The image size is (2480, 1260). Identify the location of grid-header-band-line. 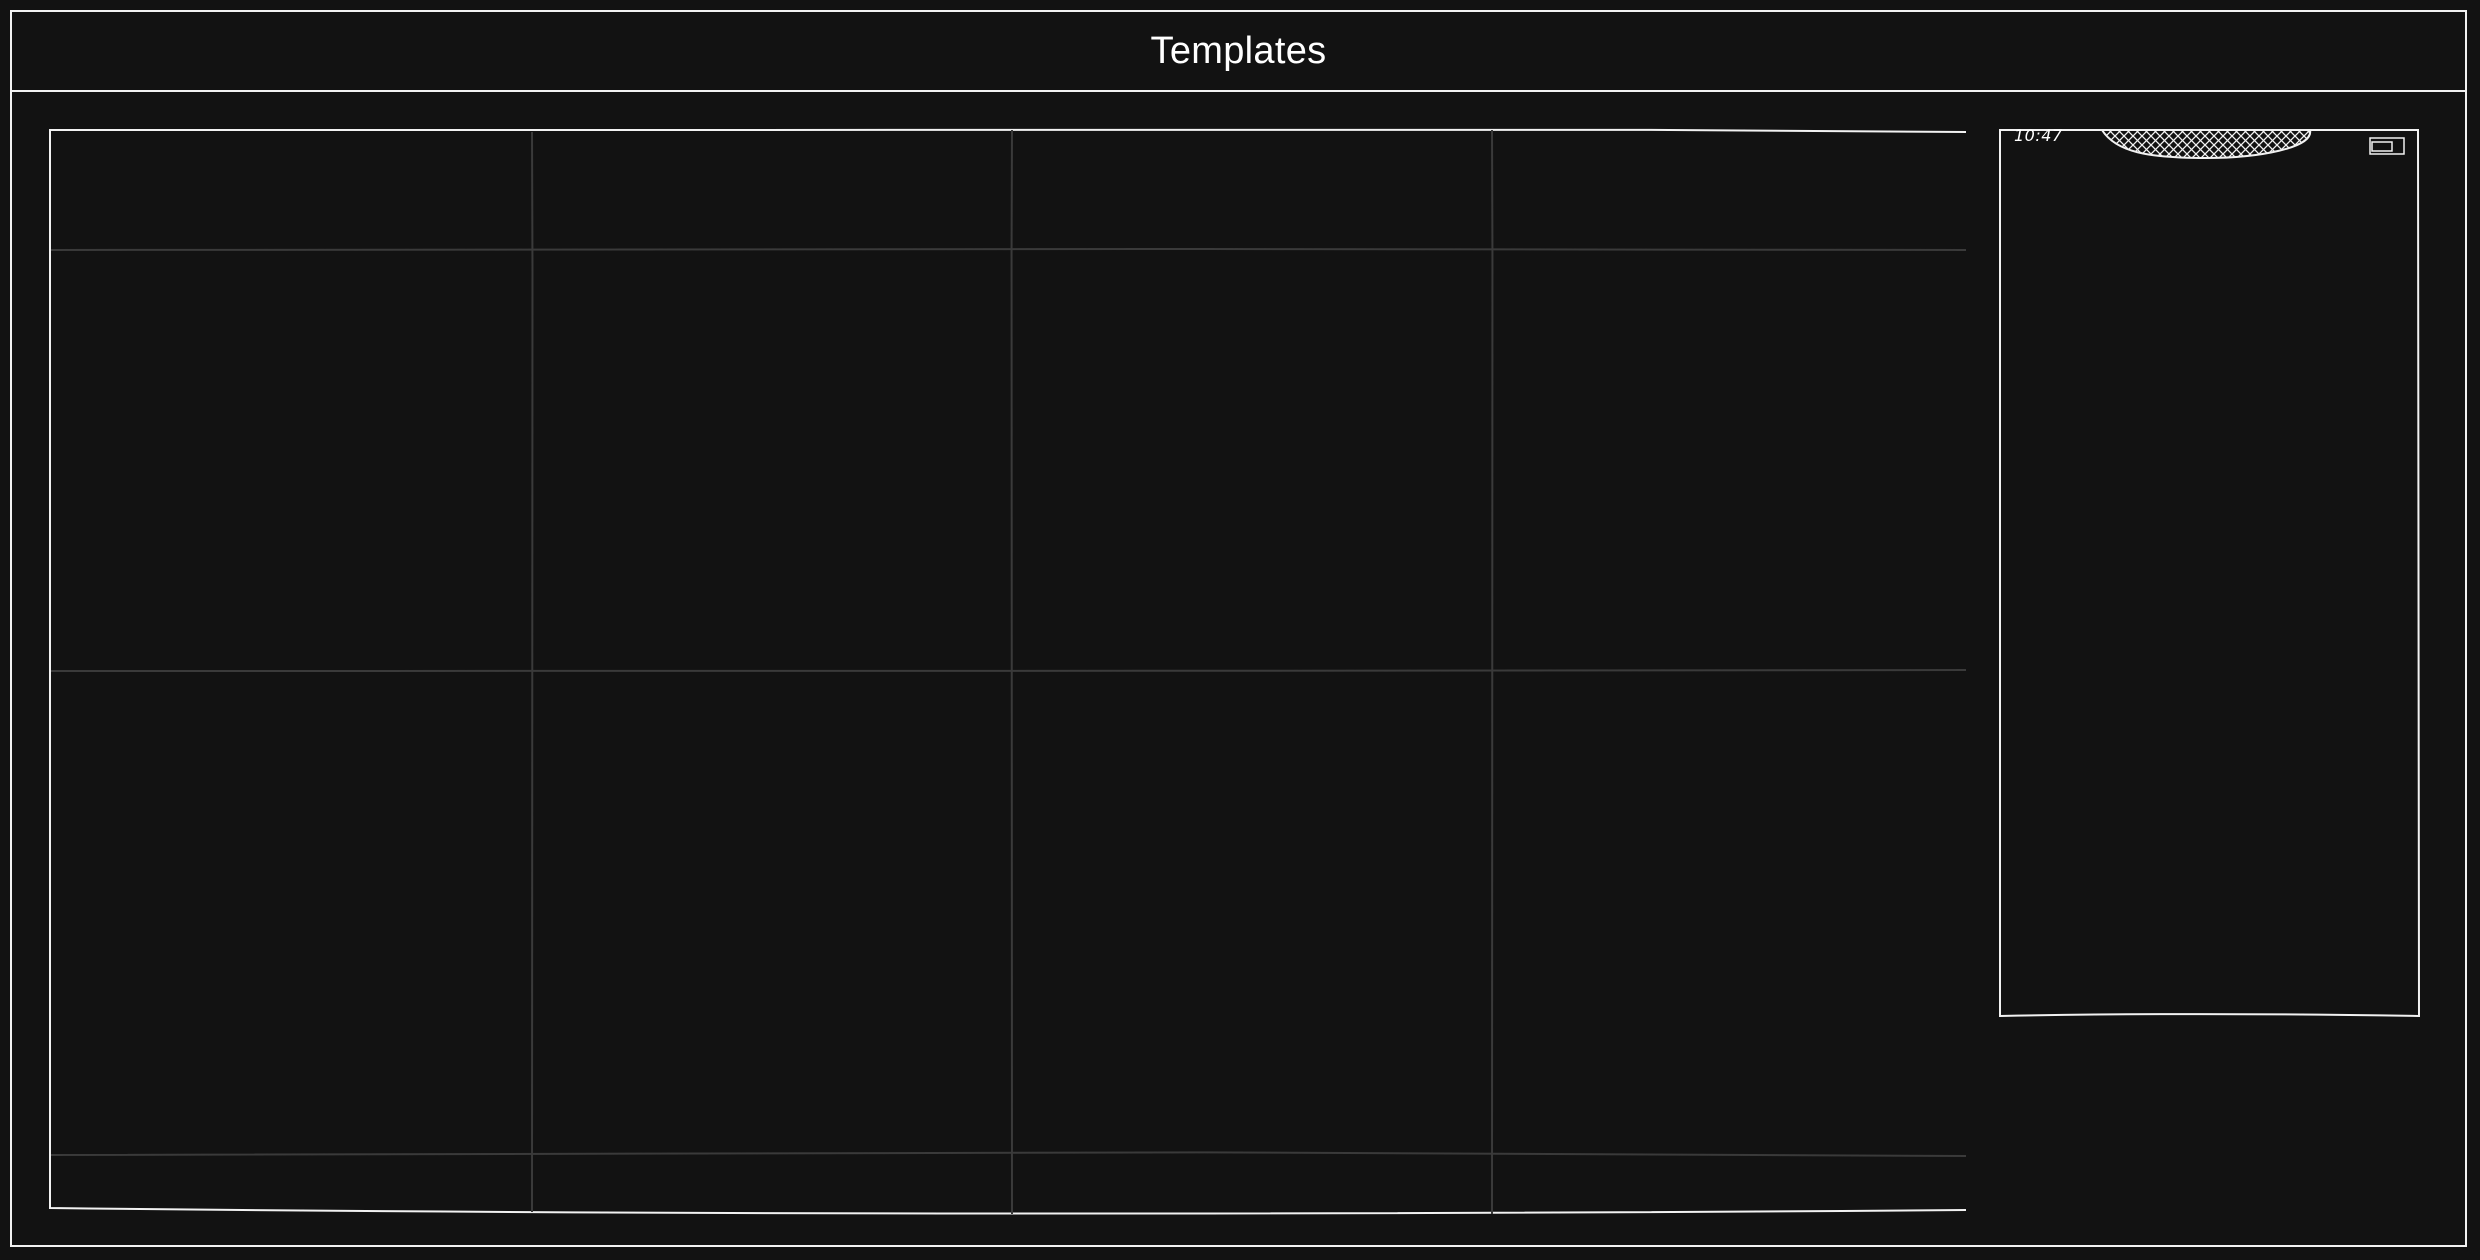
(1008, 249).